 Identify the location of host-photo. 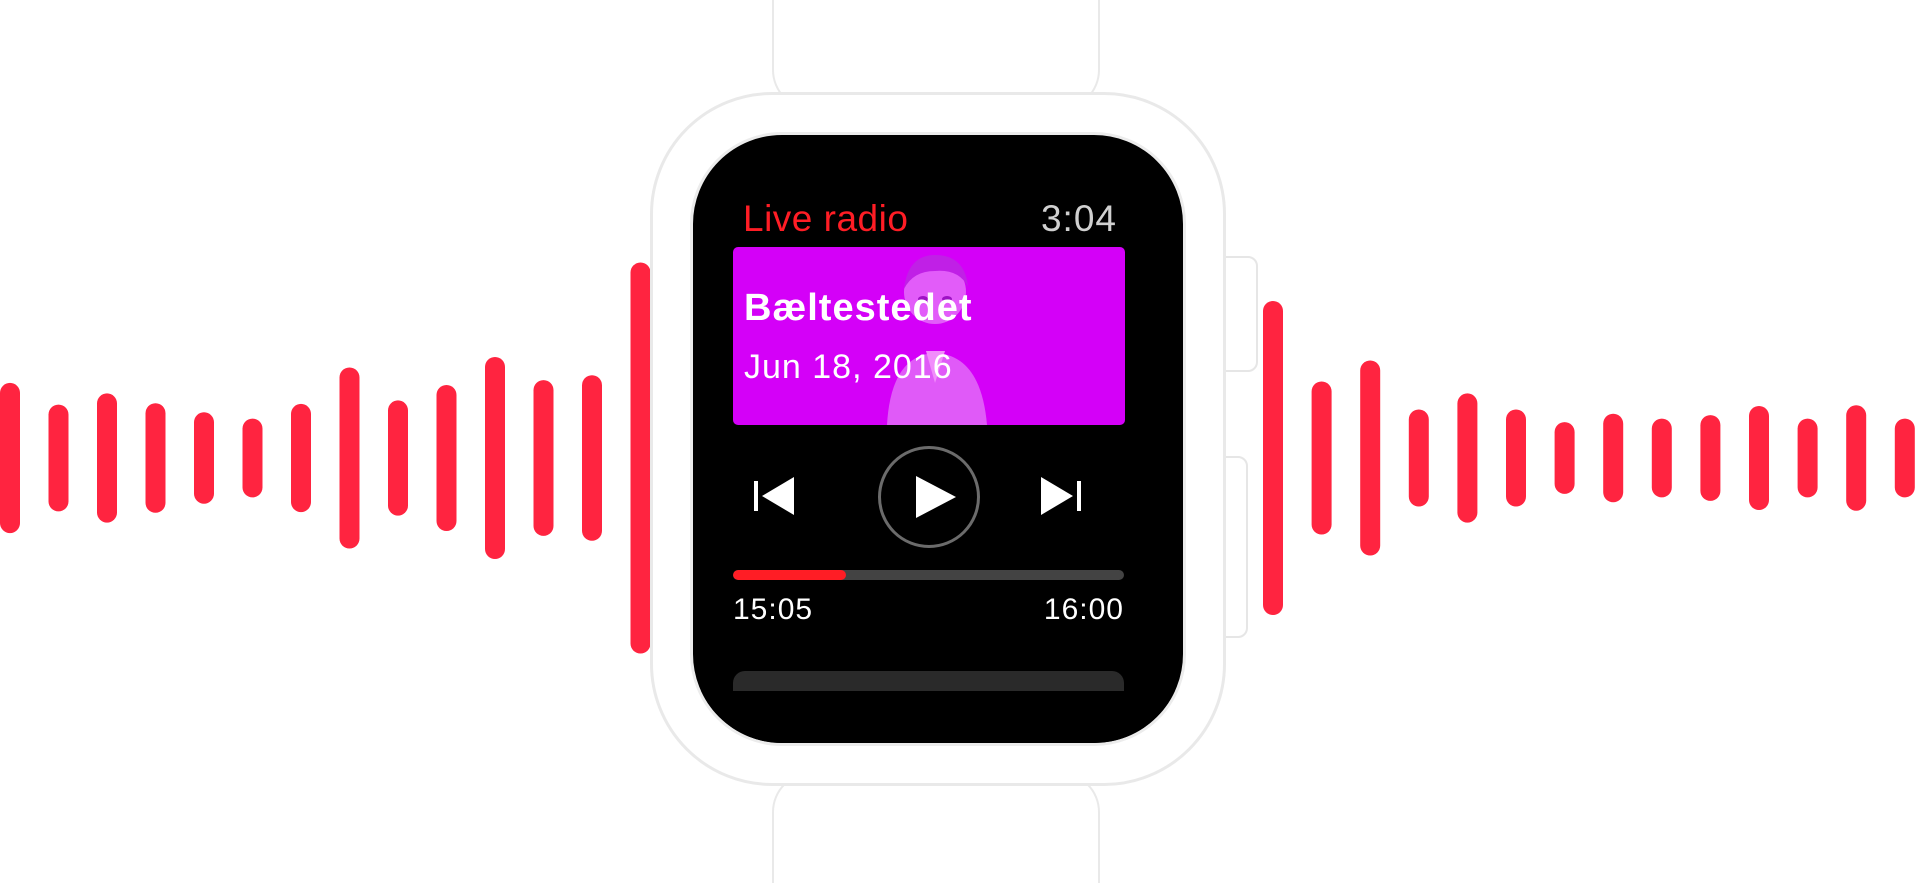
(937, 340).